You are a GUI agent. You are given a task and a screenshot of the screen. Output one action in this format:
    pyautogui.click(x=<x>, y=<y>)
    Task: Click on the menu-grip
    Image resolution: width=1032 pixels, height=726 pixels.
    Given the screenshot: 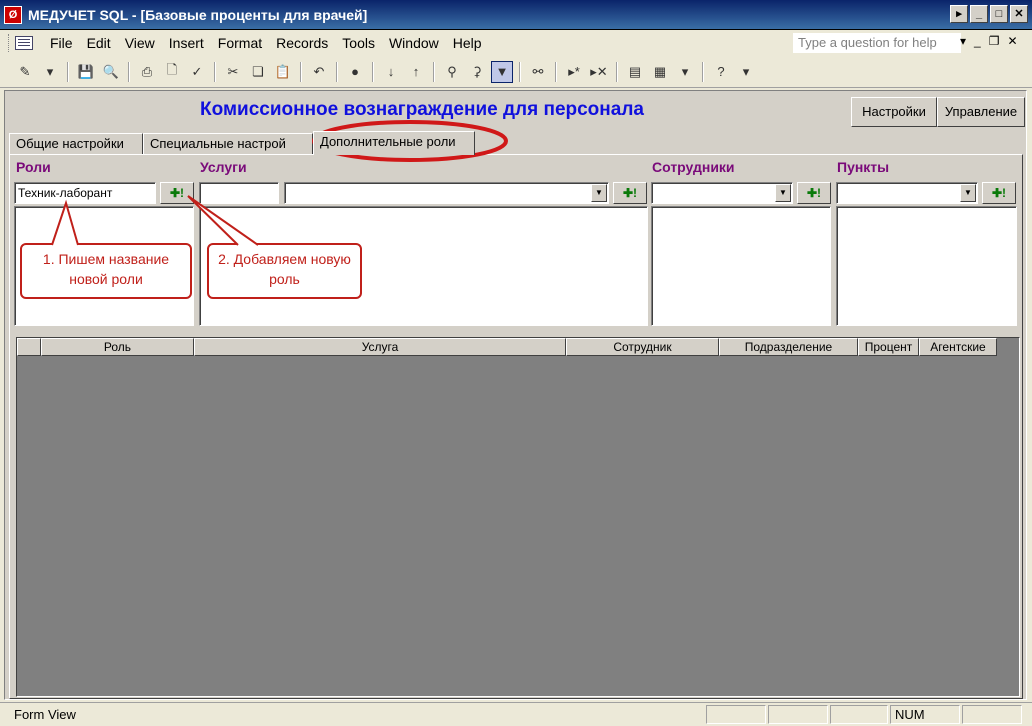 What is the action you would take?
    pyautogui.click(x=9, y=43)
    